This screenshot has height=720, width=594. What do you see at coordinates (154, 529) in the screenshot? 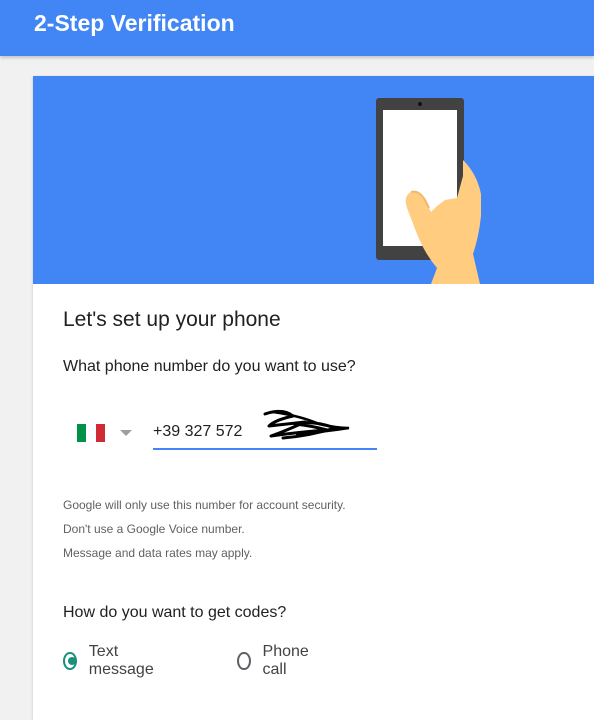
I see `voice-note: Don't use a Google Voice number.` at bounding box center [154, 529].